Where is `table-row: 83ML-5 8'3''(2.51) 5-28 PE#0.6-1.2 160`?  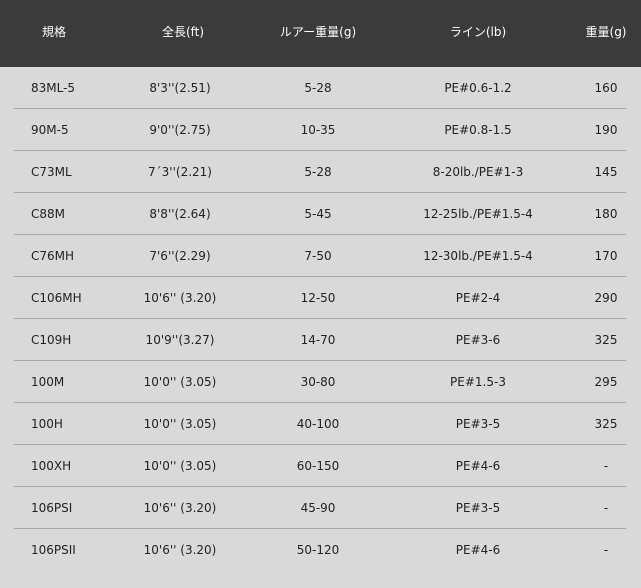
table-row: 83ML-5 8'3''(2.51) 5-28 PE#0.6-1.2 160 is located at coordinates (320, 88).